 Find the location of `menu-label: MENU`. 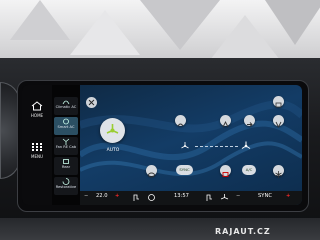

menu-label: MENU is located at coordinates (37, 156).